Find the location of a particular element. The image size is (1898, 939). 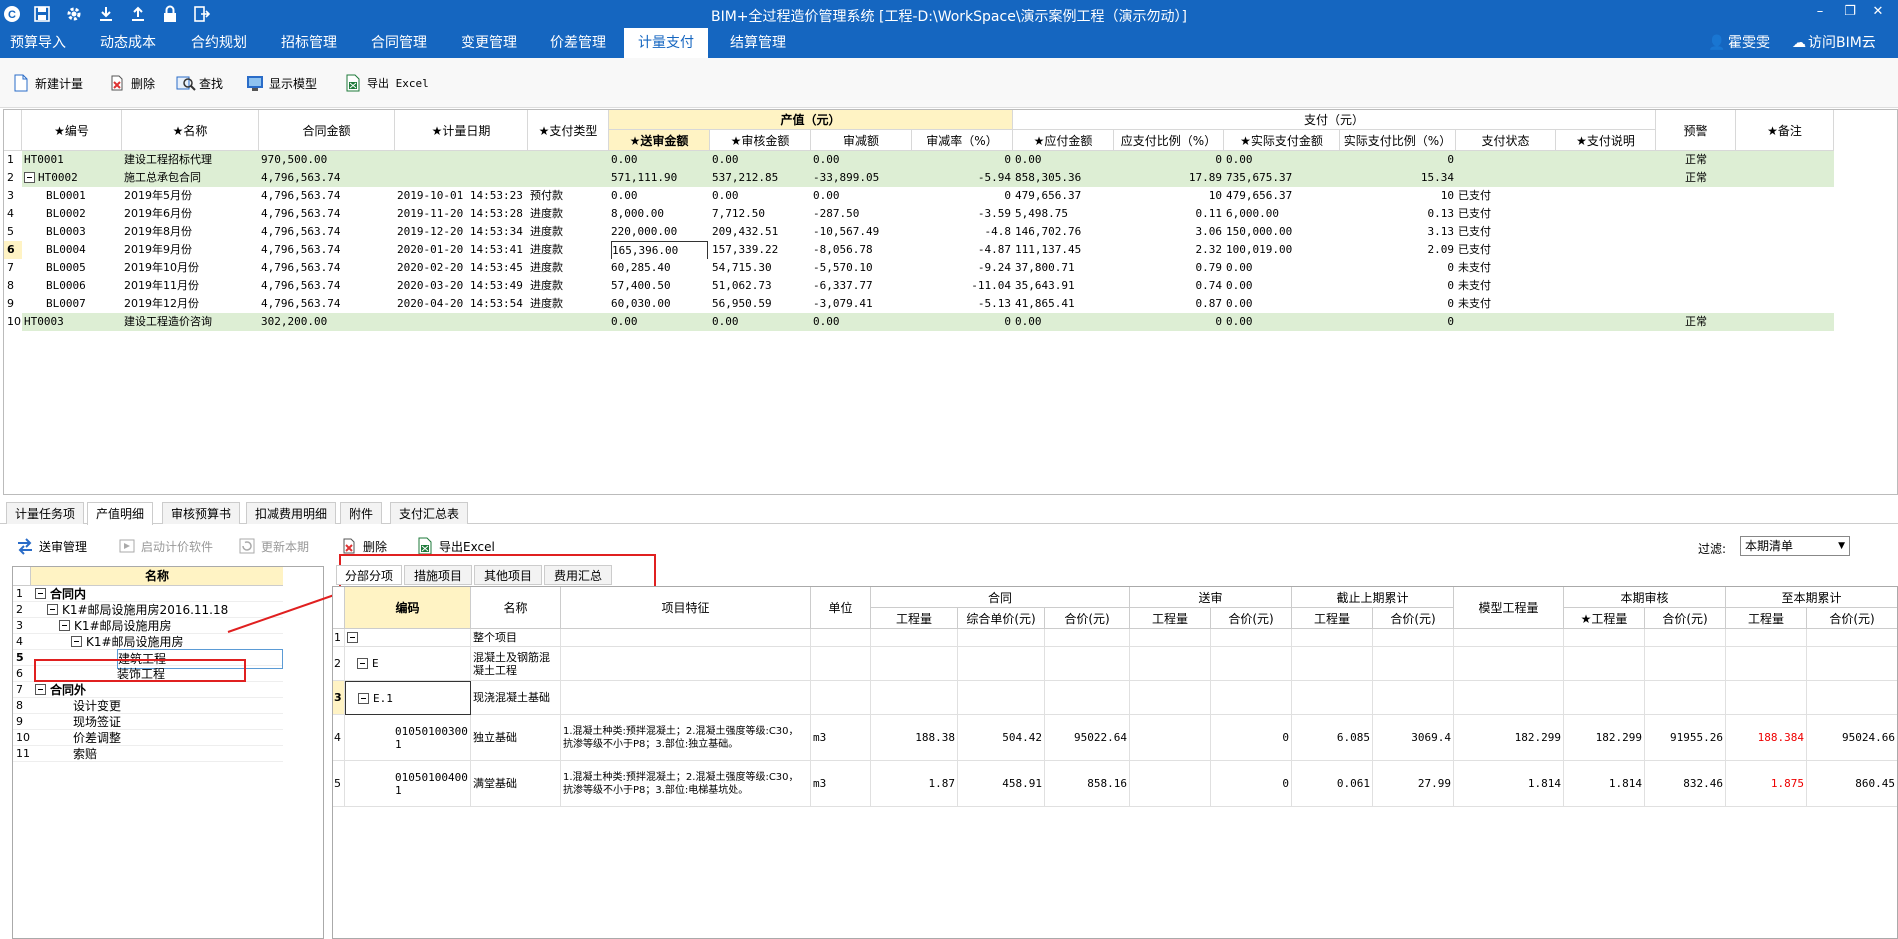

launch-pricing-button: 启动计价软件 is located at coordinates (165, 546).